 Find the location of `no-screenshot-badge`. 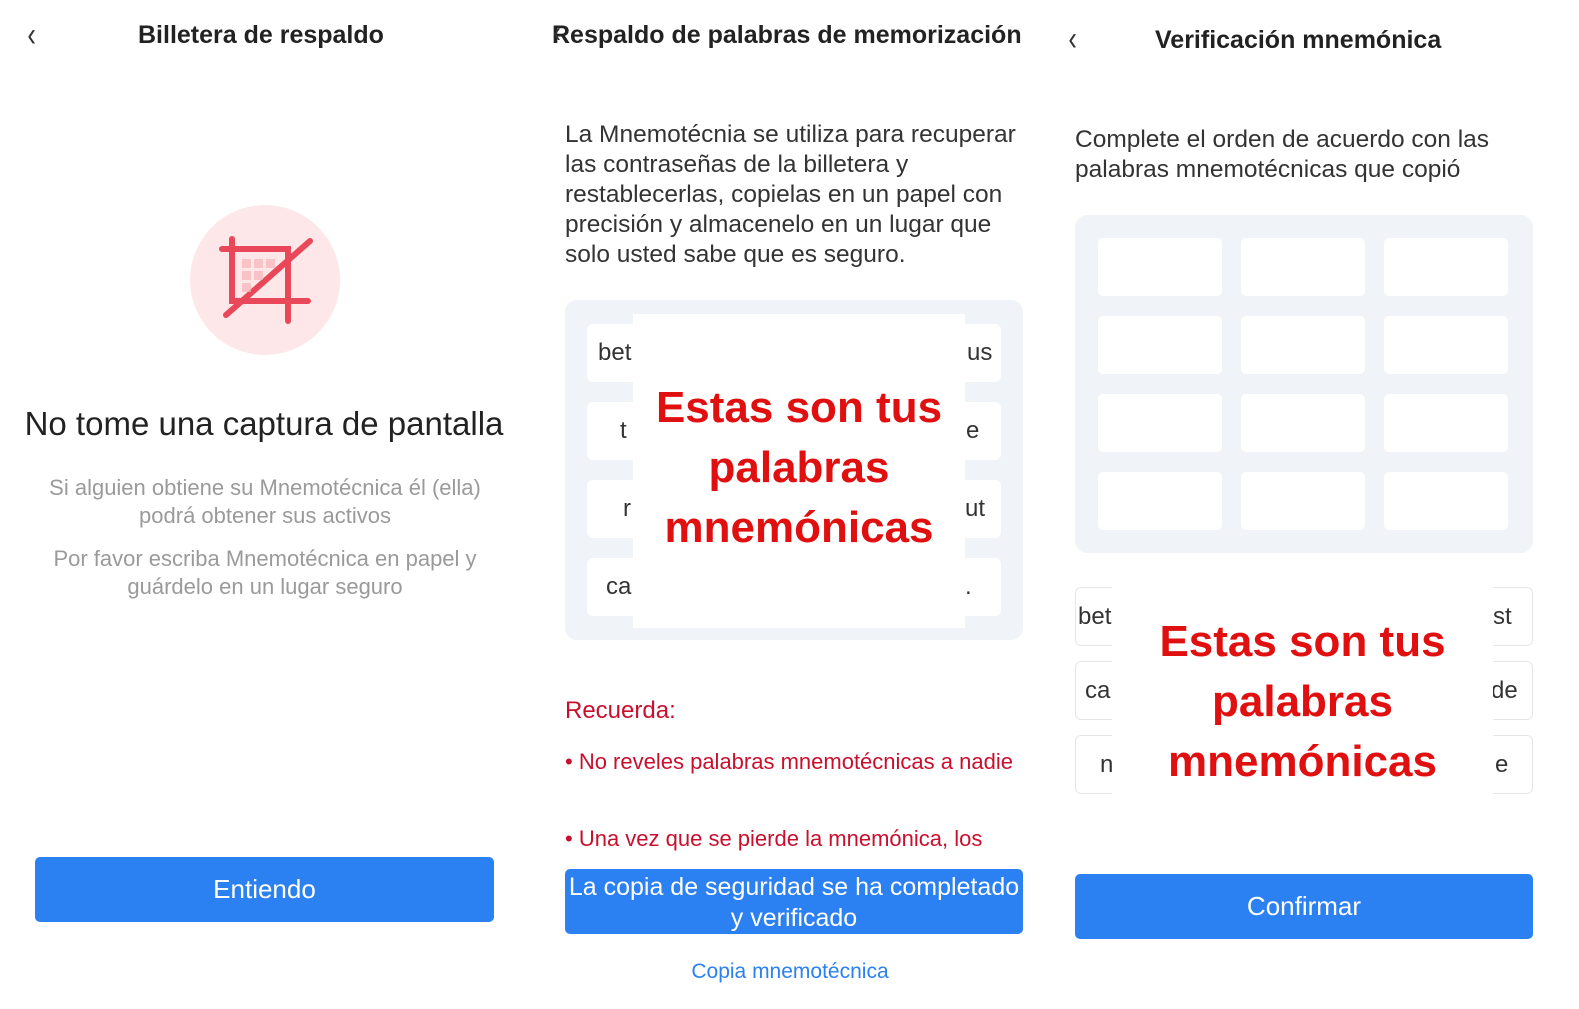

no-screenshot-badge is located at coordinates (265, 280).